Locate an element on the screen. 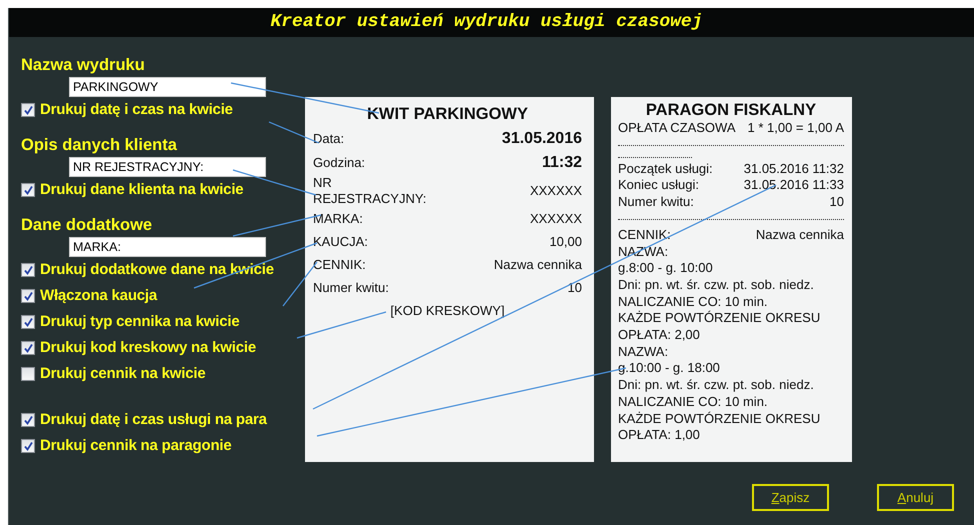 Image resolution: width=974 pixels, height=525 pixels. line-value: 31.05.2016 11:32 is located at coordinates (794, 169).